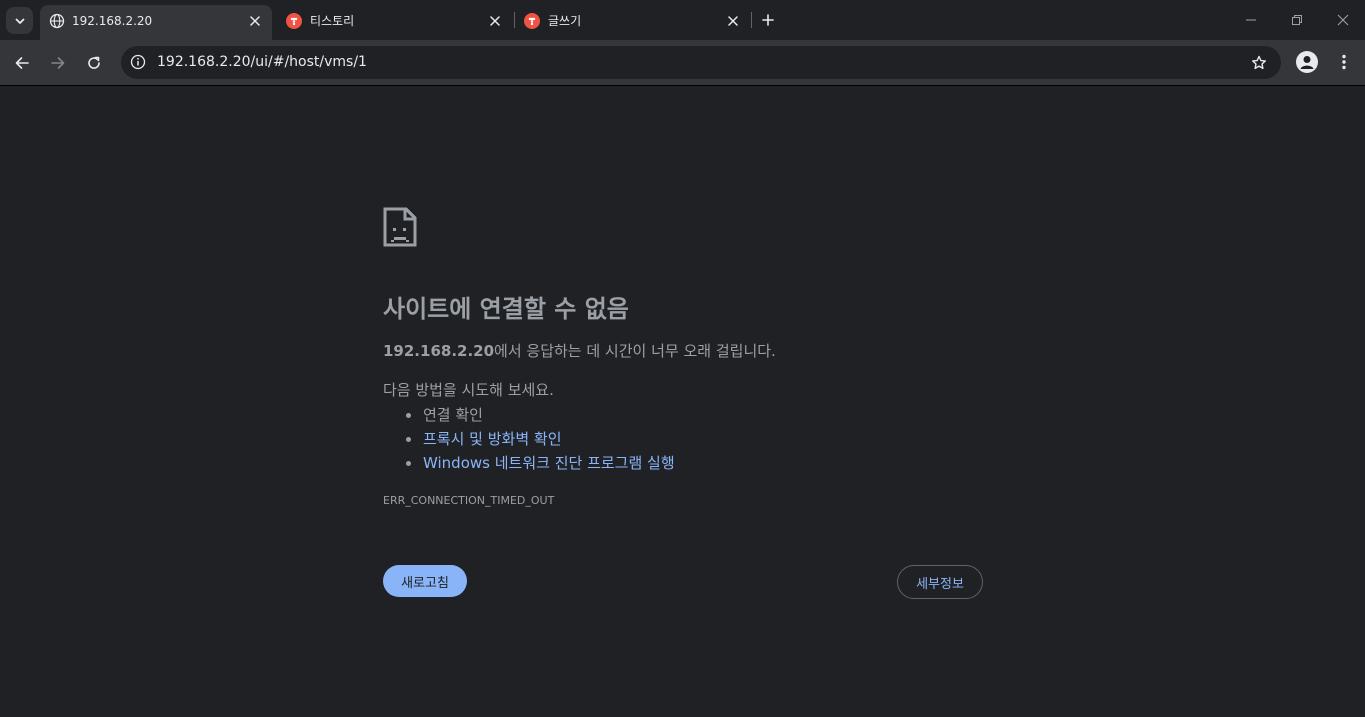 Image resolution: width=1365 pixels, height=717 pixels. What do you see at coordinates (565, 21) in the screenshot?
I see `tab-title: 글쓰기` at bounding box center [565, 21].